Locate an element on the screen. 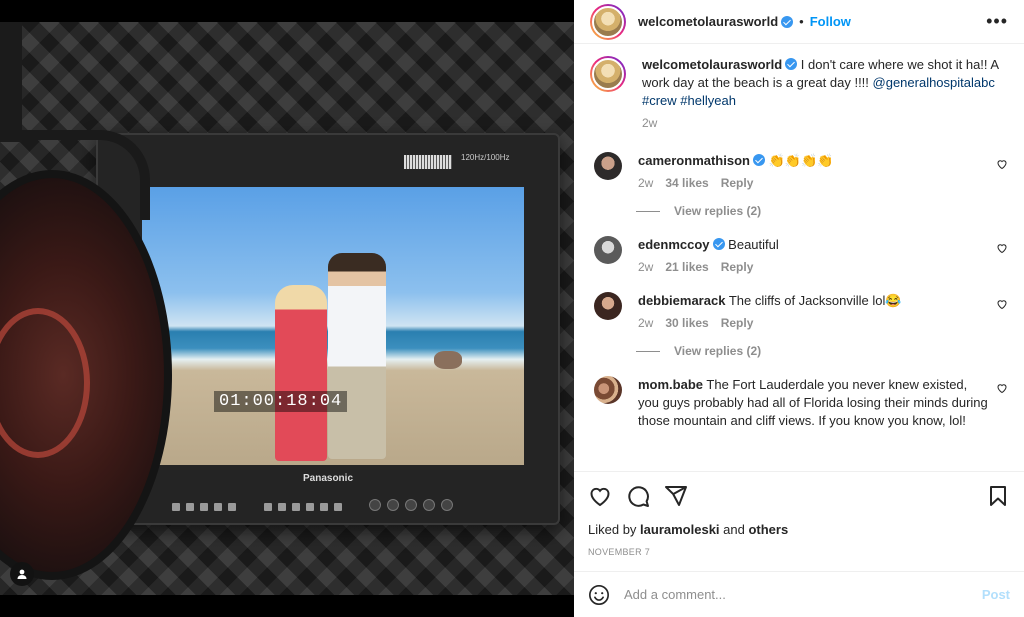 This screenshot has height=617, width=1024. liked-and: and is located at coordinates (734, 529).